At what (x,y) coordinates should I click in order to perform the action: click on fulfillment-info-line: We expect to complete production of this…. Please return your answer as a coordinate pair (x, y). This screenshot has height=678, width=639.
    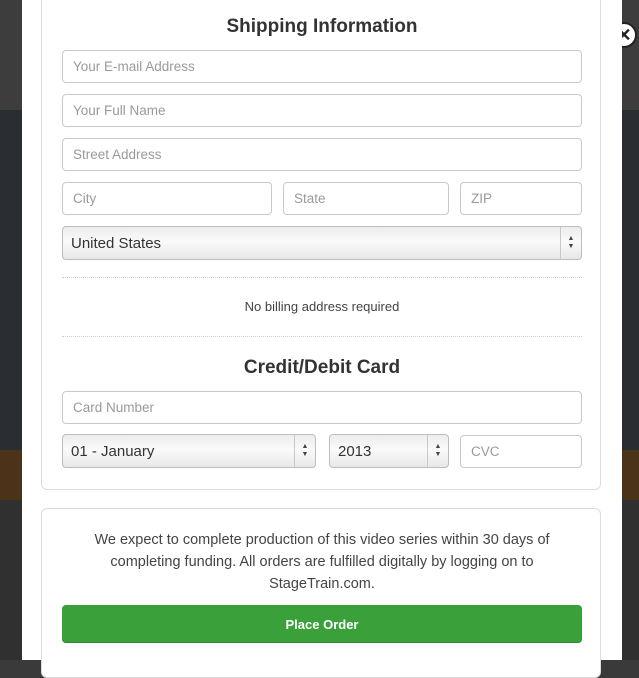
    Looking at the image, I should click on (322, 540).